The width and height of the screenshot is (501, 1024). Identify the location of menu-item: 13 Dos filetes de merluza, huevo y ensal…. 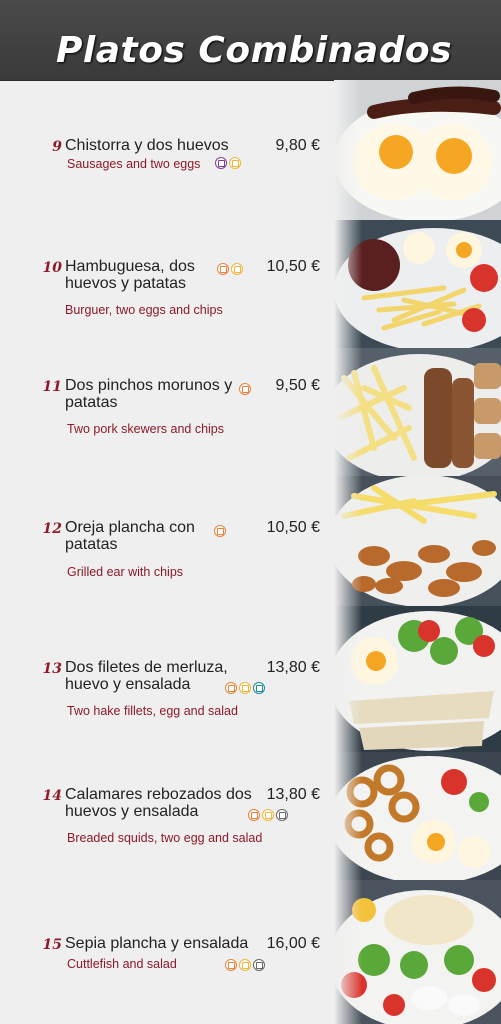
(182, 690).